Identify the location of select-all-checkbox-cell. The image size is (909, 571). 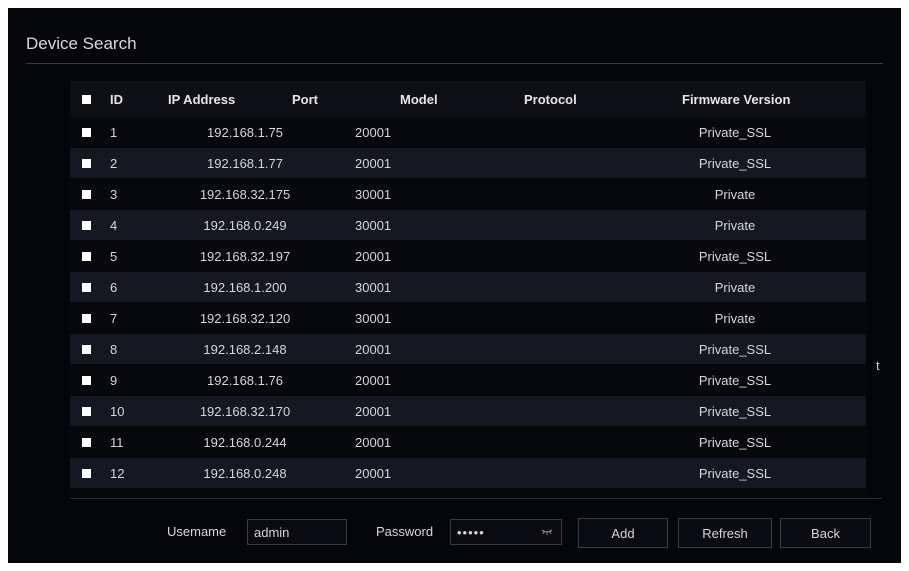
(86, 99).